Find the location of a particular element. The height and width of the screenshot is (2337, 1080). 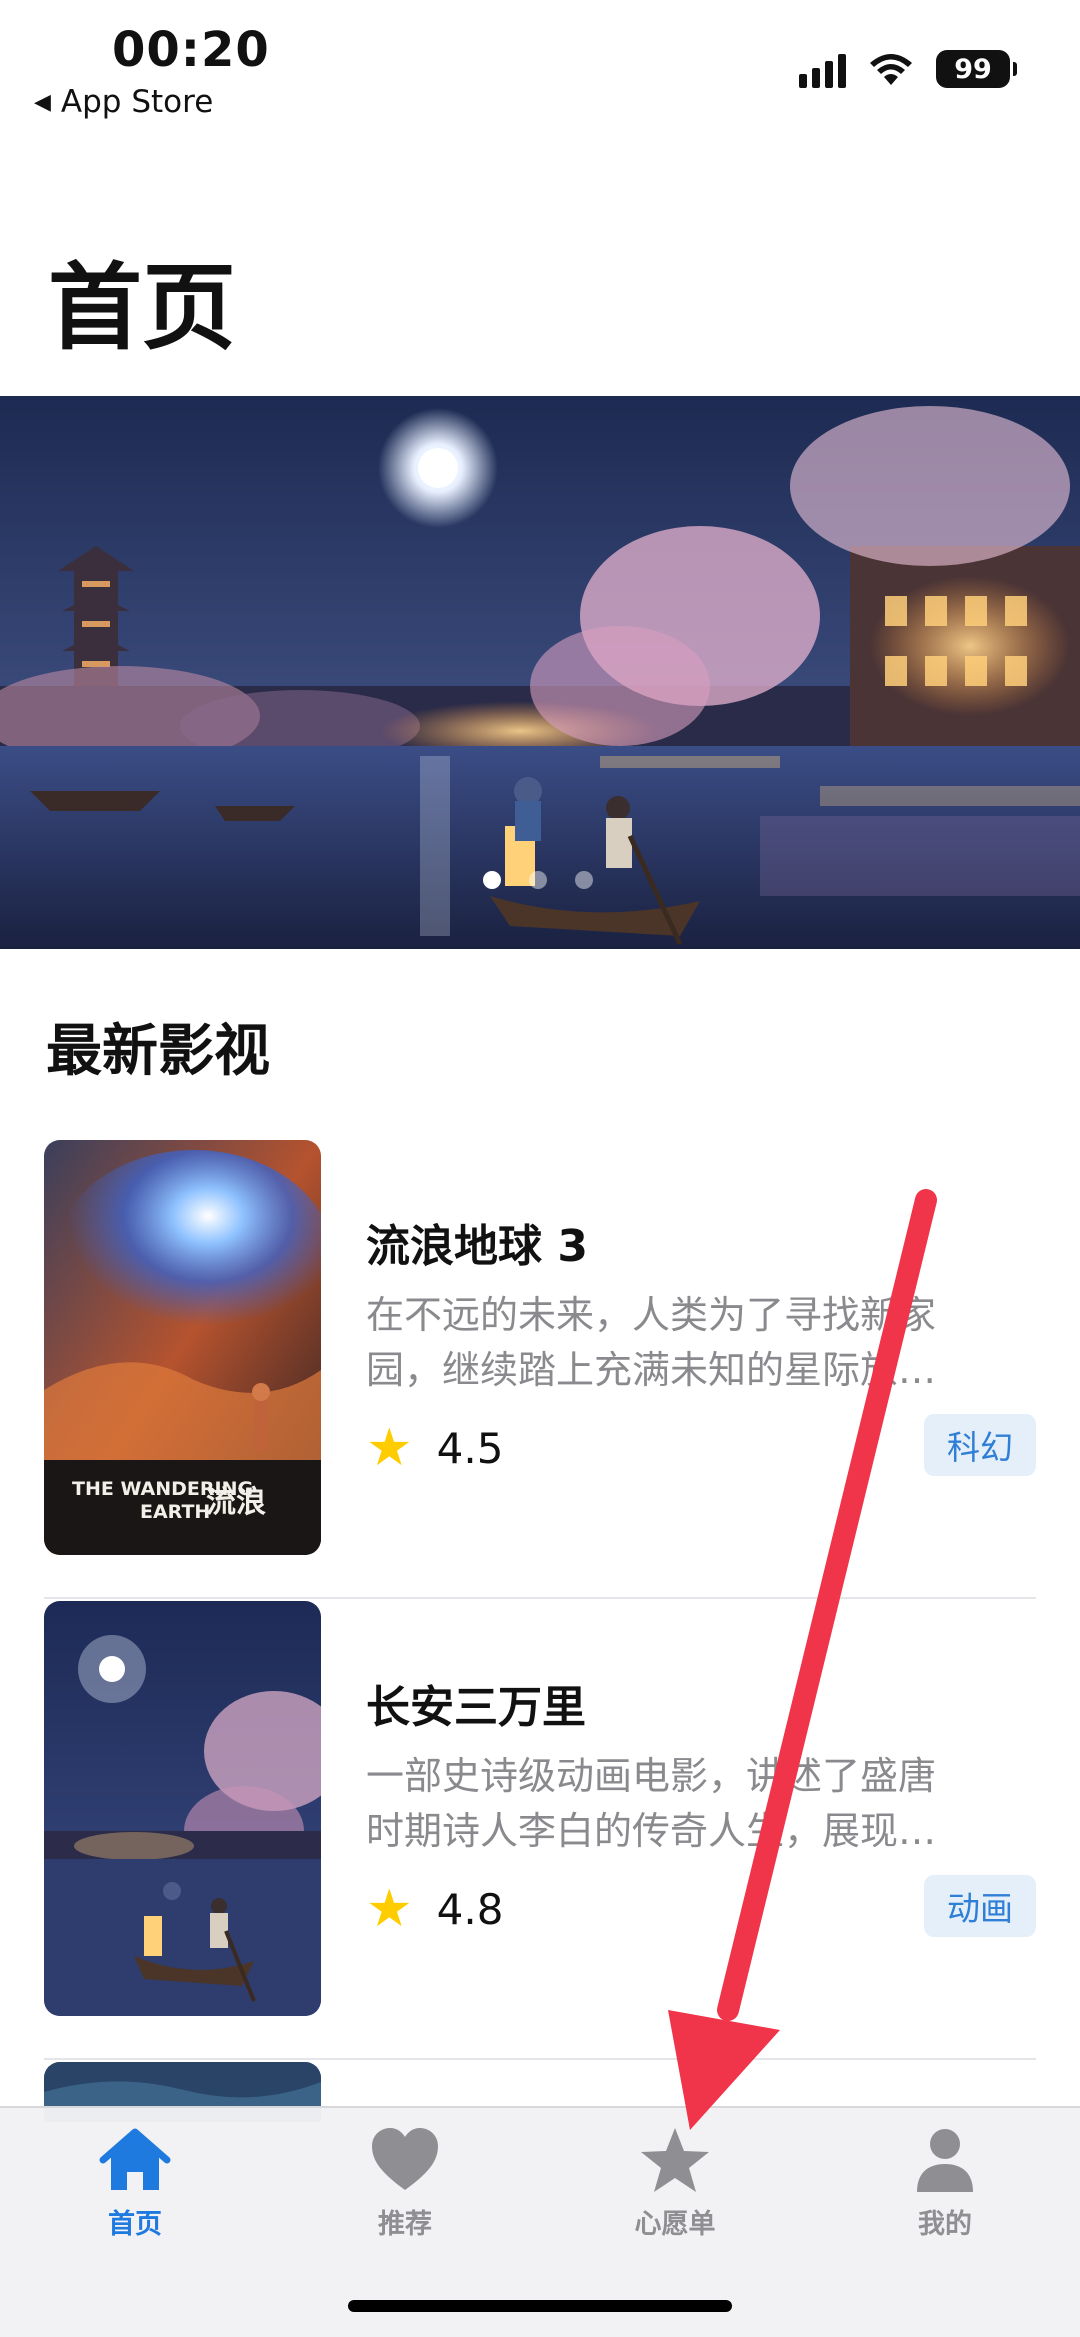

tab-label: 首页 is located at coordinates (135, 2224).